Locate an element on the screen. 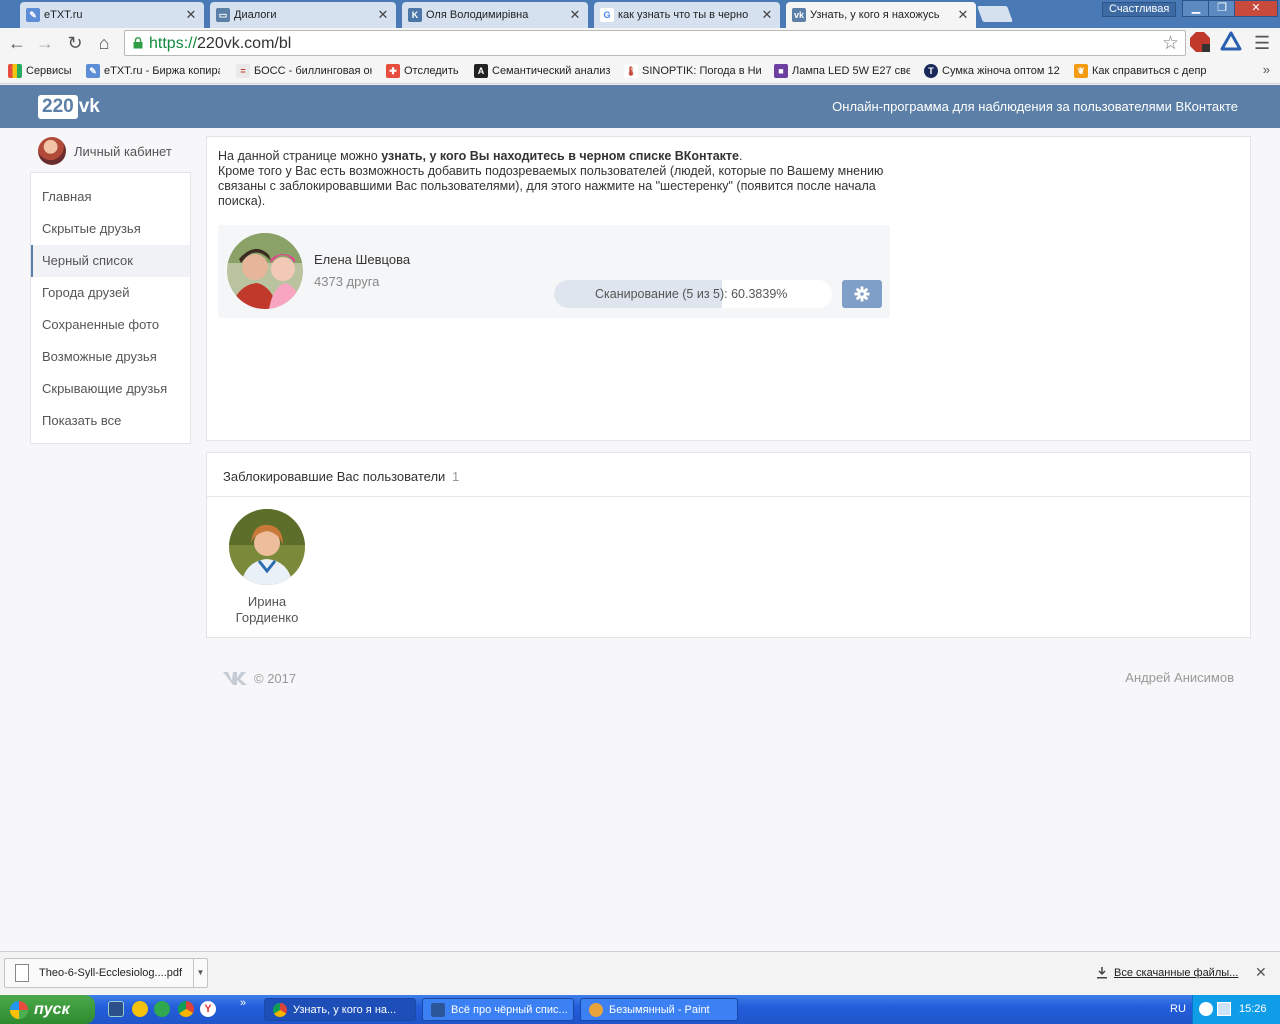 This screenshot has height=1024, width=1280. bookmark-lamp: ■ Лампа LED 5W E27 свет is located at coordinates (842, 71).